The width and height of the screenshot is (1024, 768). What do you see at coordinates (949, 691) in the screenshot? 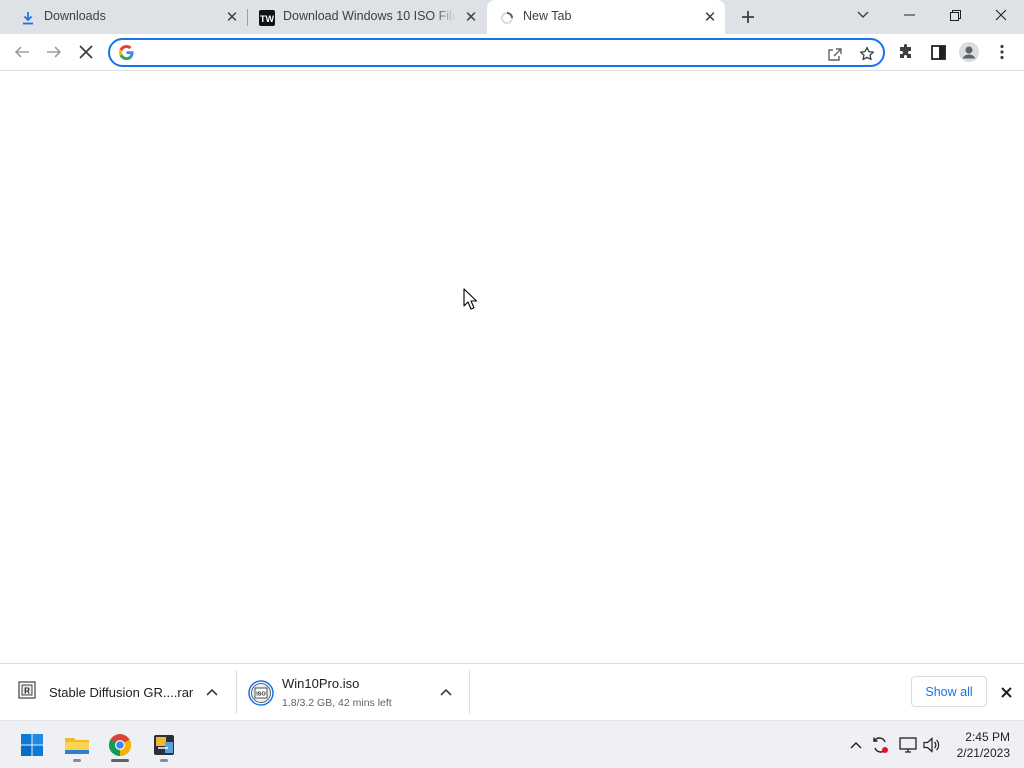
I see `show-all-button: Show all` at bounding box center [949, 691].